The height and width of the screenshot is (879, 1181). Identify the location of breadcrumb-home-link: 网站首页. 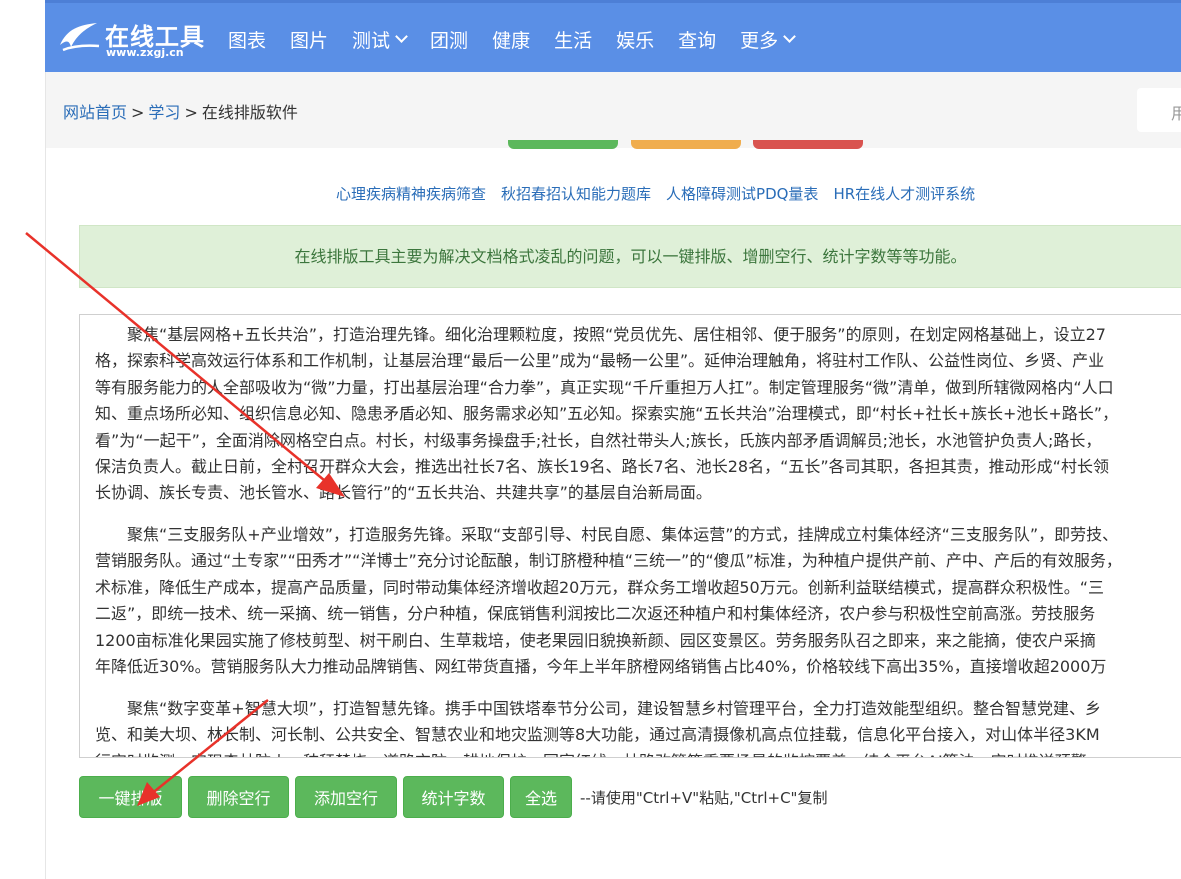
(95, 112).